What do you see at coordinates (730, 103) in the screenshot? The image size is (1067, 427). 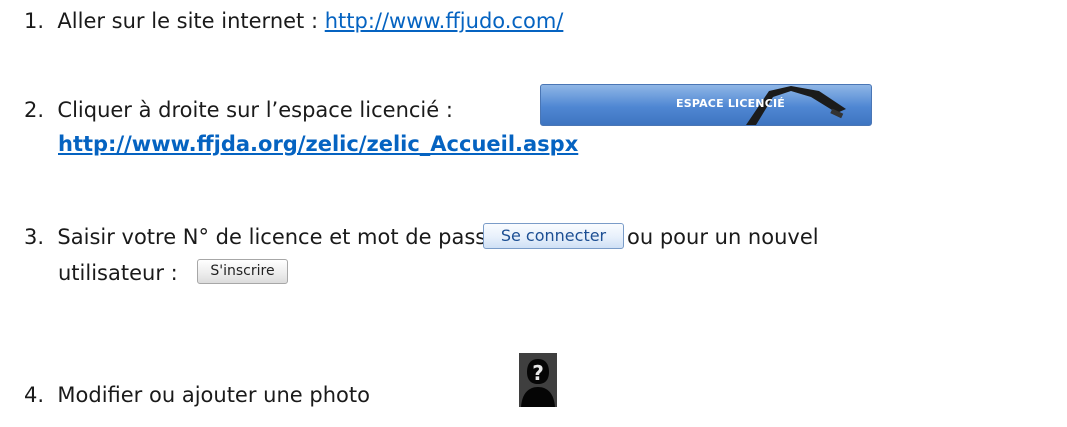 I see `espace-licencie-label: ESPACE LICENCIÉ` at bounding box center [730, 103].